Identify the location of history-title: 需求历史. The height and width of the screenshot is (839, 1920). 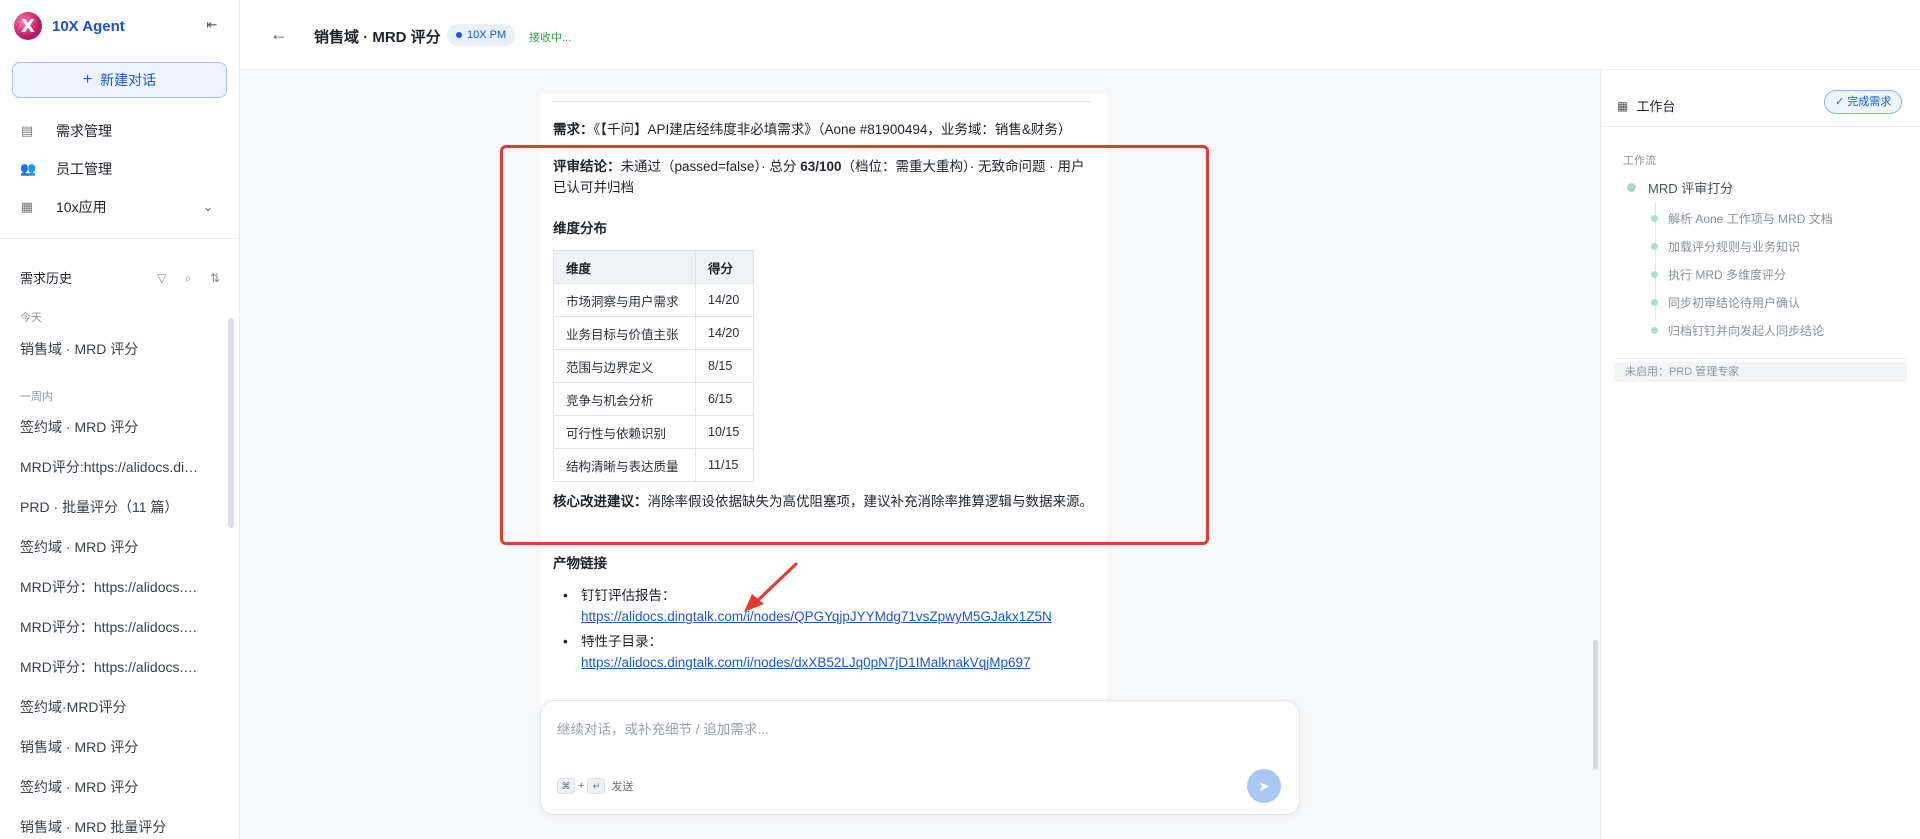
(46, 278).